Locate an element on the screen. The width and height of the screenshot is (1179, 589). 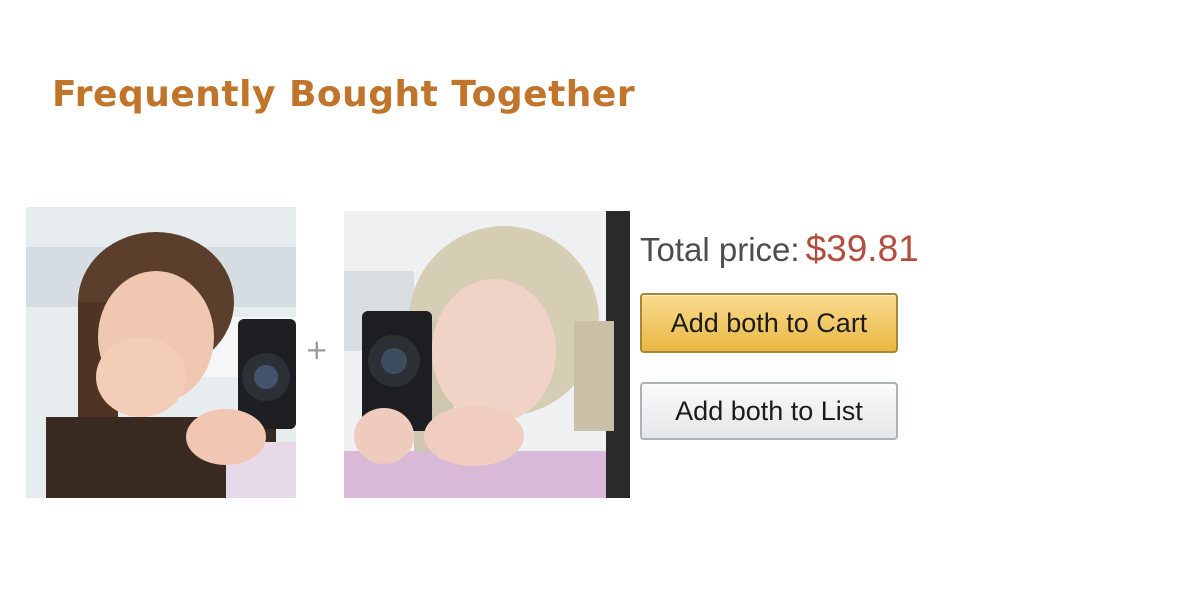
add-both-to-cart-button: Add both to Cart is located at coordinates (769, 323).